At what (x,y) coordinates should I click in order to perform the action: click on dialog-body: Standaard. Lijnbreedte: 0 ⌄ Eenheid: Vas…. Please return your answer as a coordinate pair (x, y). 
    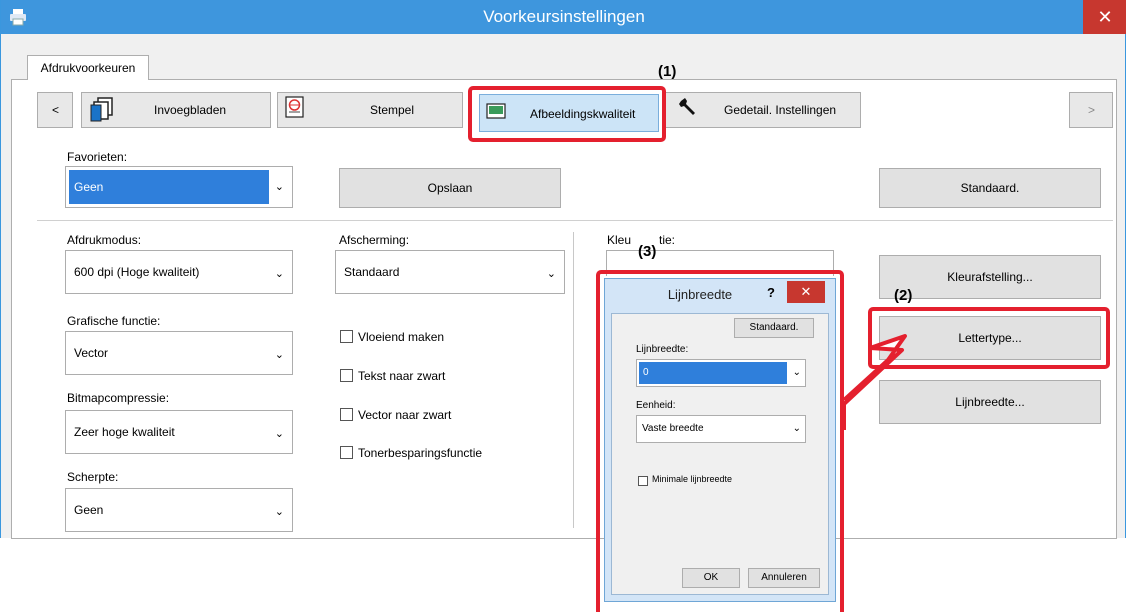
    Looking at the image, I should click on (720, 454).